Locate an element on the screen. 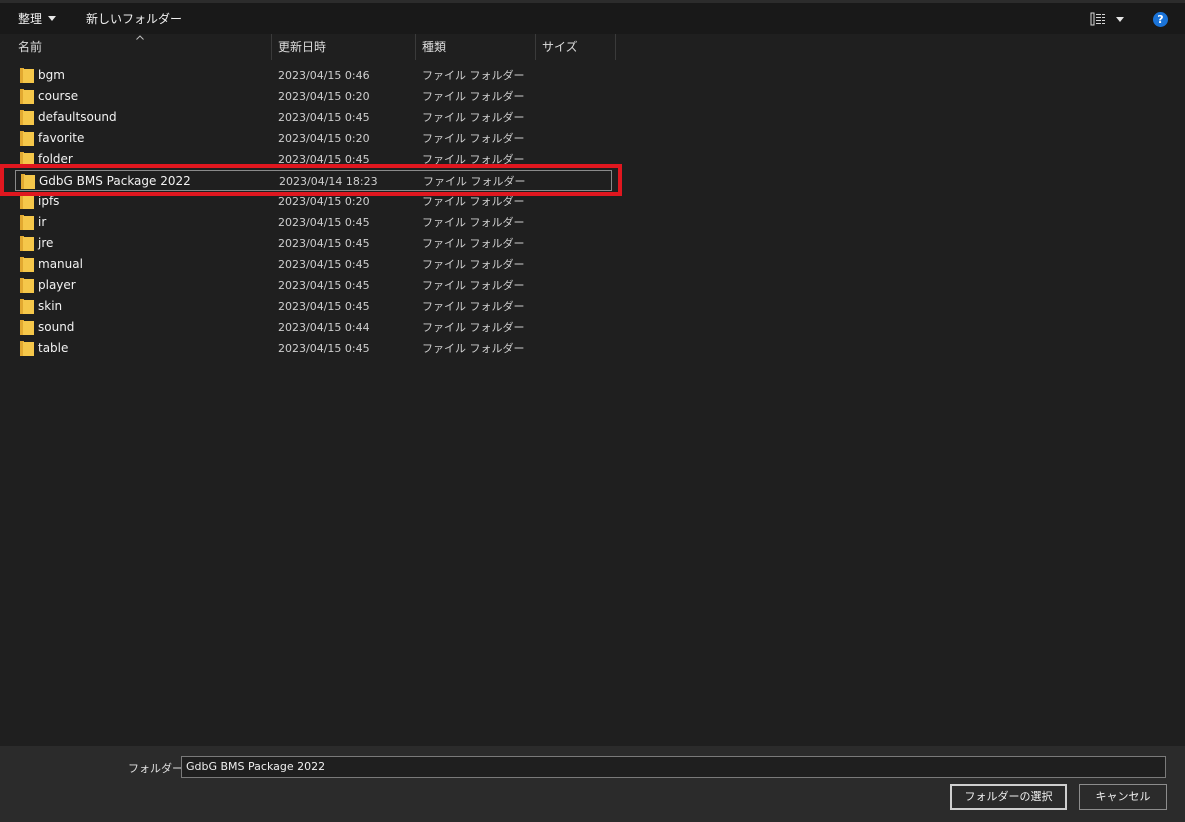 The height and width of the screenshot is (822, 1185). file-row: defaultsound 2023/04/15 0:45 ファイル フォルダー is located at coordinates (313, 117).